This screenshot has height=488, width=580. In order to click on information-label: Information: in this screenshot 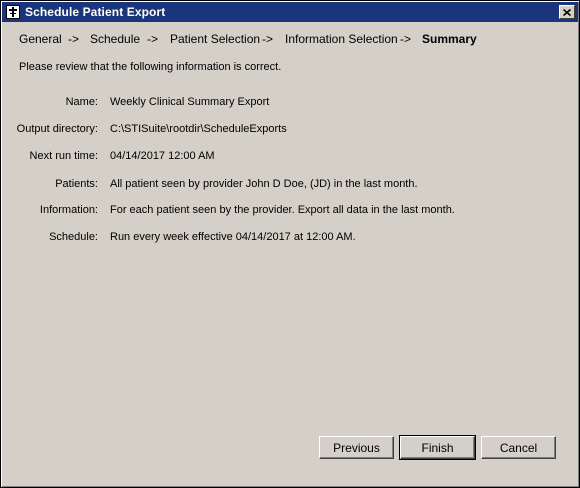, I will do `click(68, 210)`.